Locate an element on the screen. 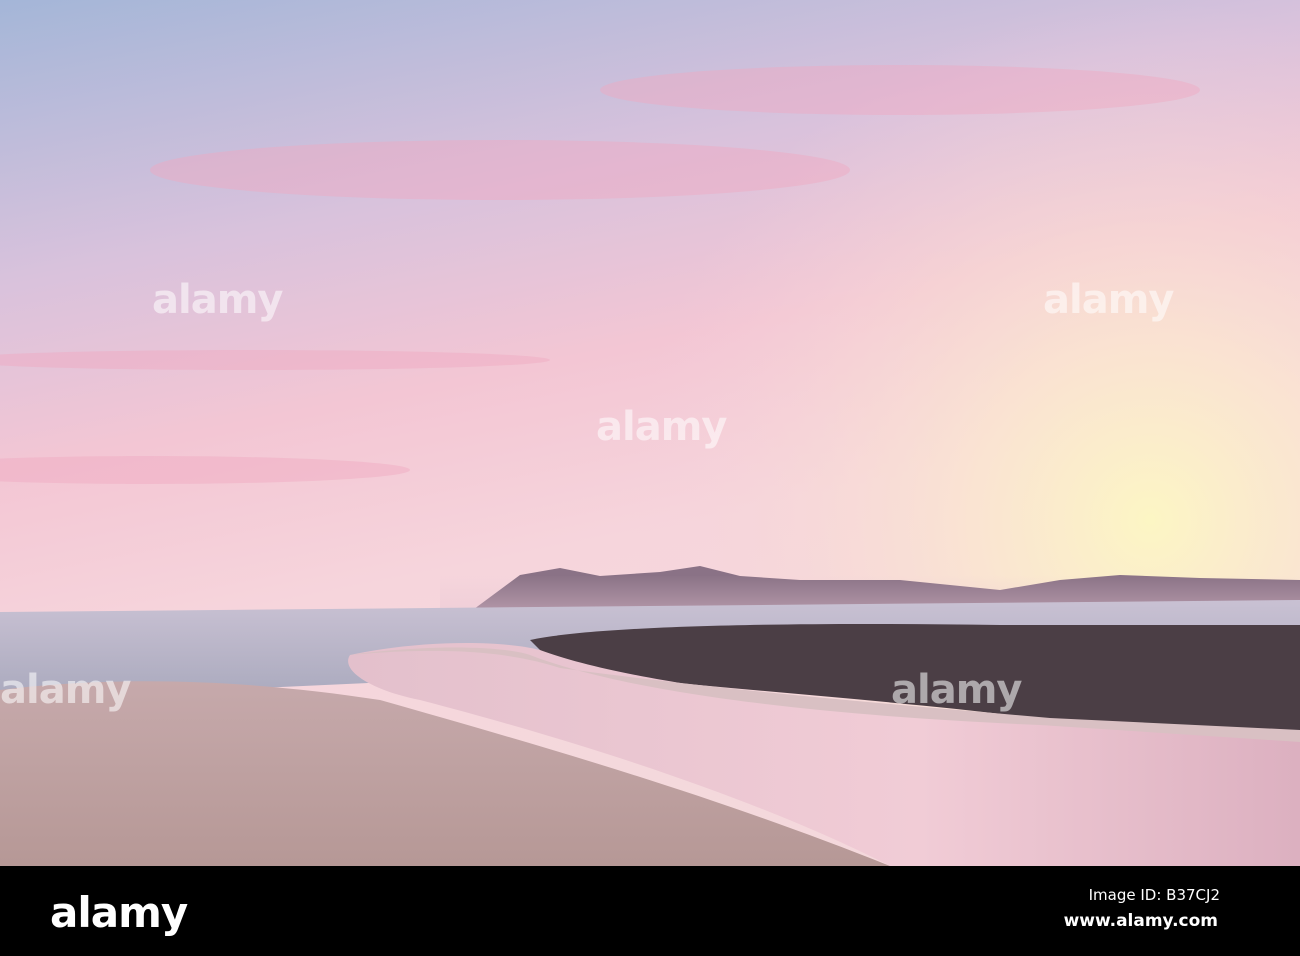 The width and height of the screenshot is (1300, 956). image-id: Image ID: B37CJ2 is located at coordinates (1154, 895).